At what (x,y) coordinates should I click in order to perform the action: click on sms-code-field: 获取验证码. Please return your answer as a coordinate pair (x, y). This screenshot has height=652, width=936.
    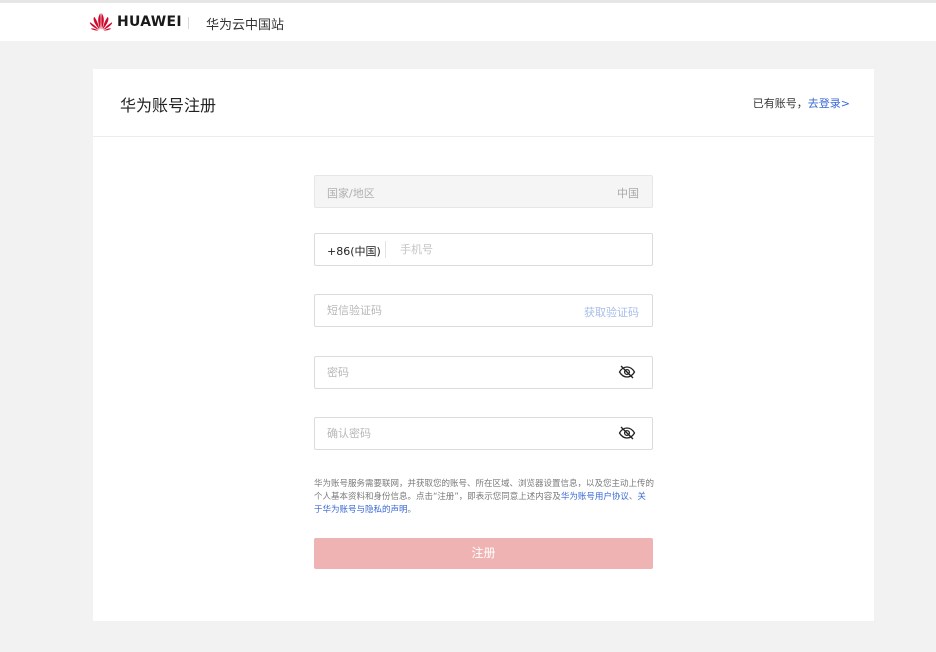
    Looking at the image, I should click on (483, 310).